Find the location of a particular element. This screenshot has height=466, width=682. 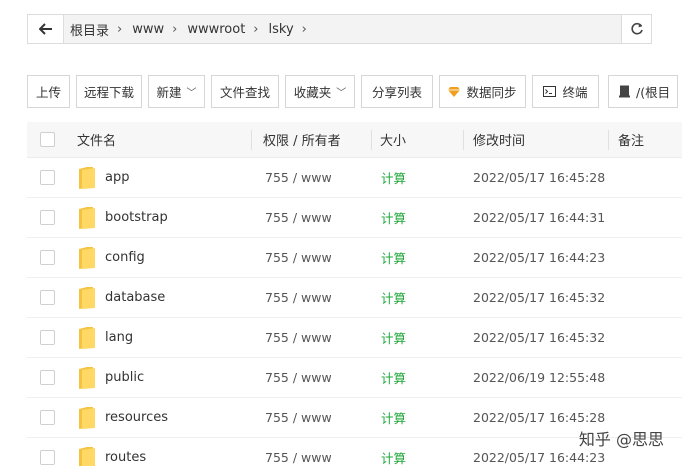

disk-button: /(根目 is located at coordinates (643, 91).